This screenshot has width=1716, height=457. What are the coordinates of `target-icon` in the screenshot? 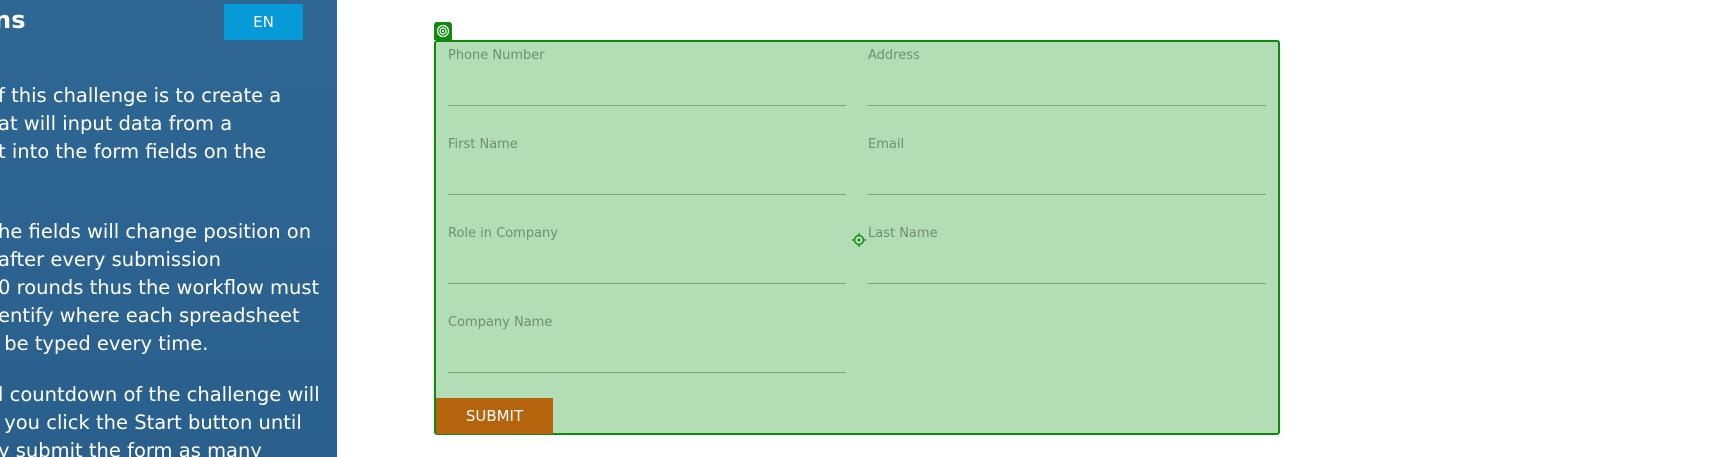 It's located at (443, 31).